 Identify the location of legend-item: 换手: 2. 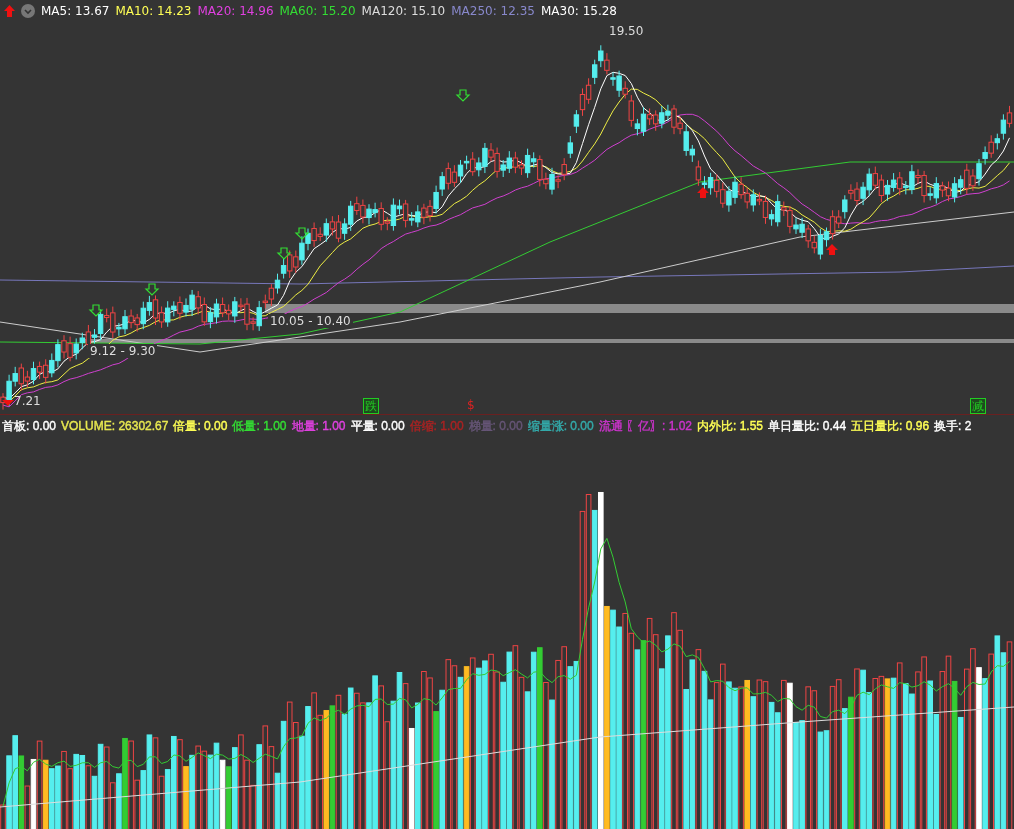
(953, 426).